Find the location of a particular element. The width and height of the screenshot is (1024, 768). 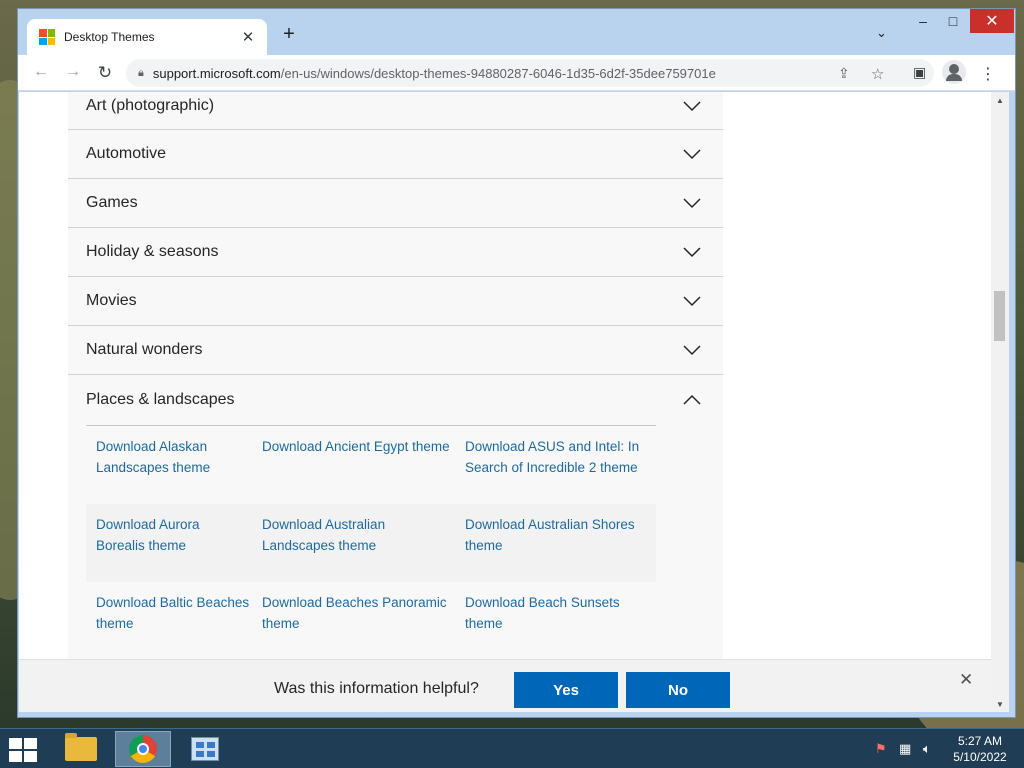

folder-icon is located at coordinates (81, 747).